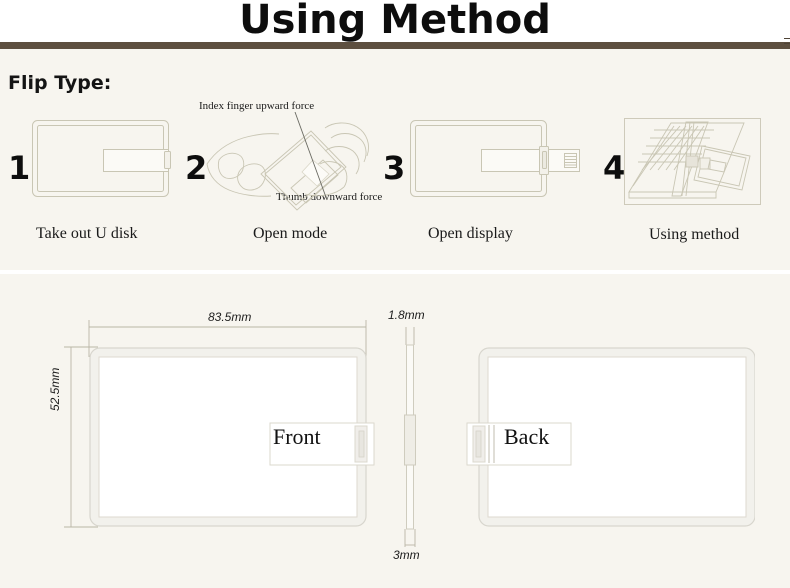 Image resolution: width=790 pixels, height=588 pixels. What do you see at coordinates (413, 440) in the screenshot?
I see `side-view-illustration` at bounding box center [413, 440].